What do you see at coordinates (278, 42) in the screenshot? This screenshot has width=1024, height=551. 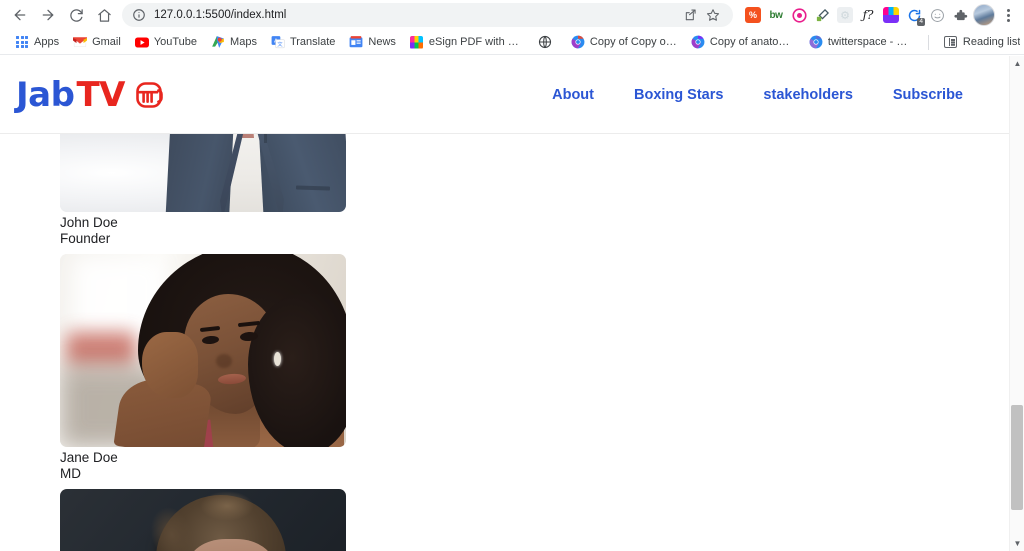 I see `translate-icon: A文` at bounding box center [278, 42].